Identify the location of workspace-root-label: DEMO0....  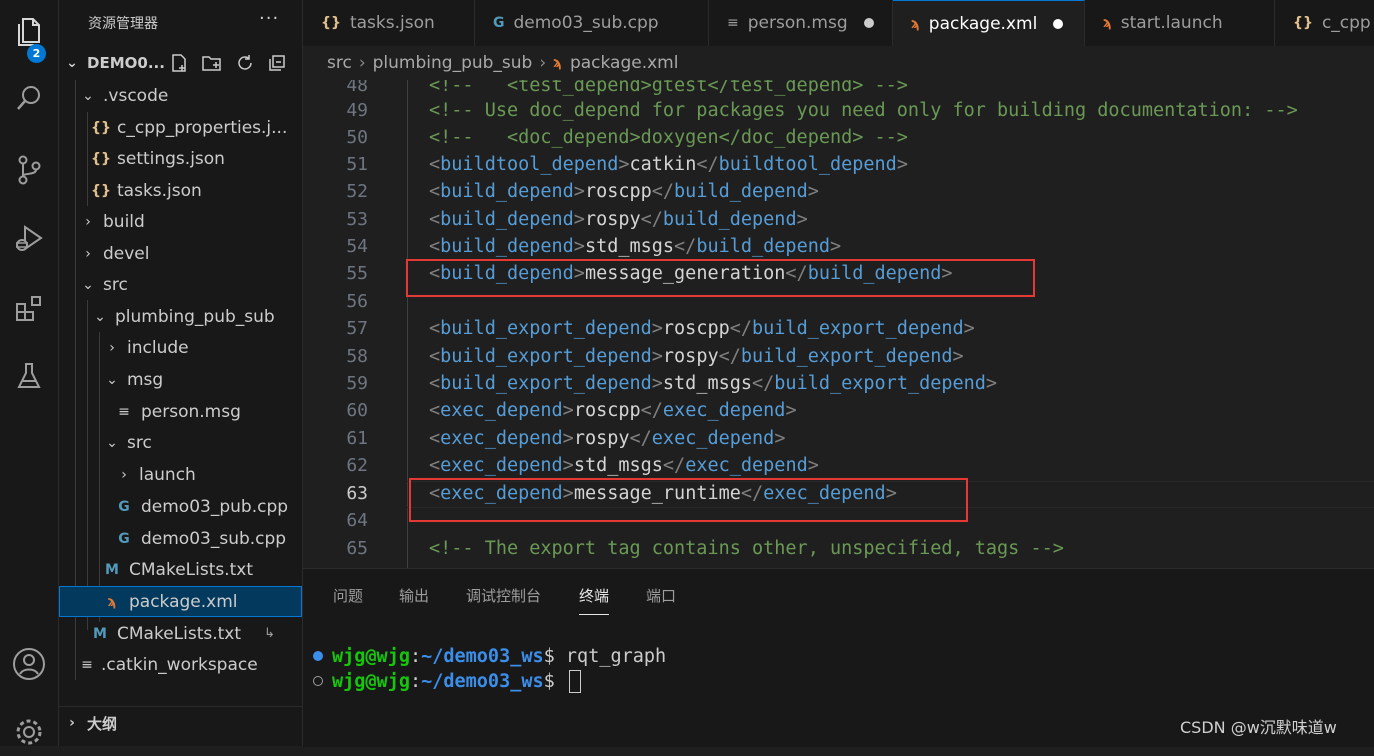
(126, 63).